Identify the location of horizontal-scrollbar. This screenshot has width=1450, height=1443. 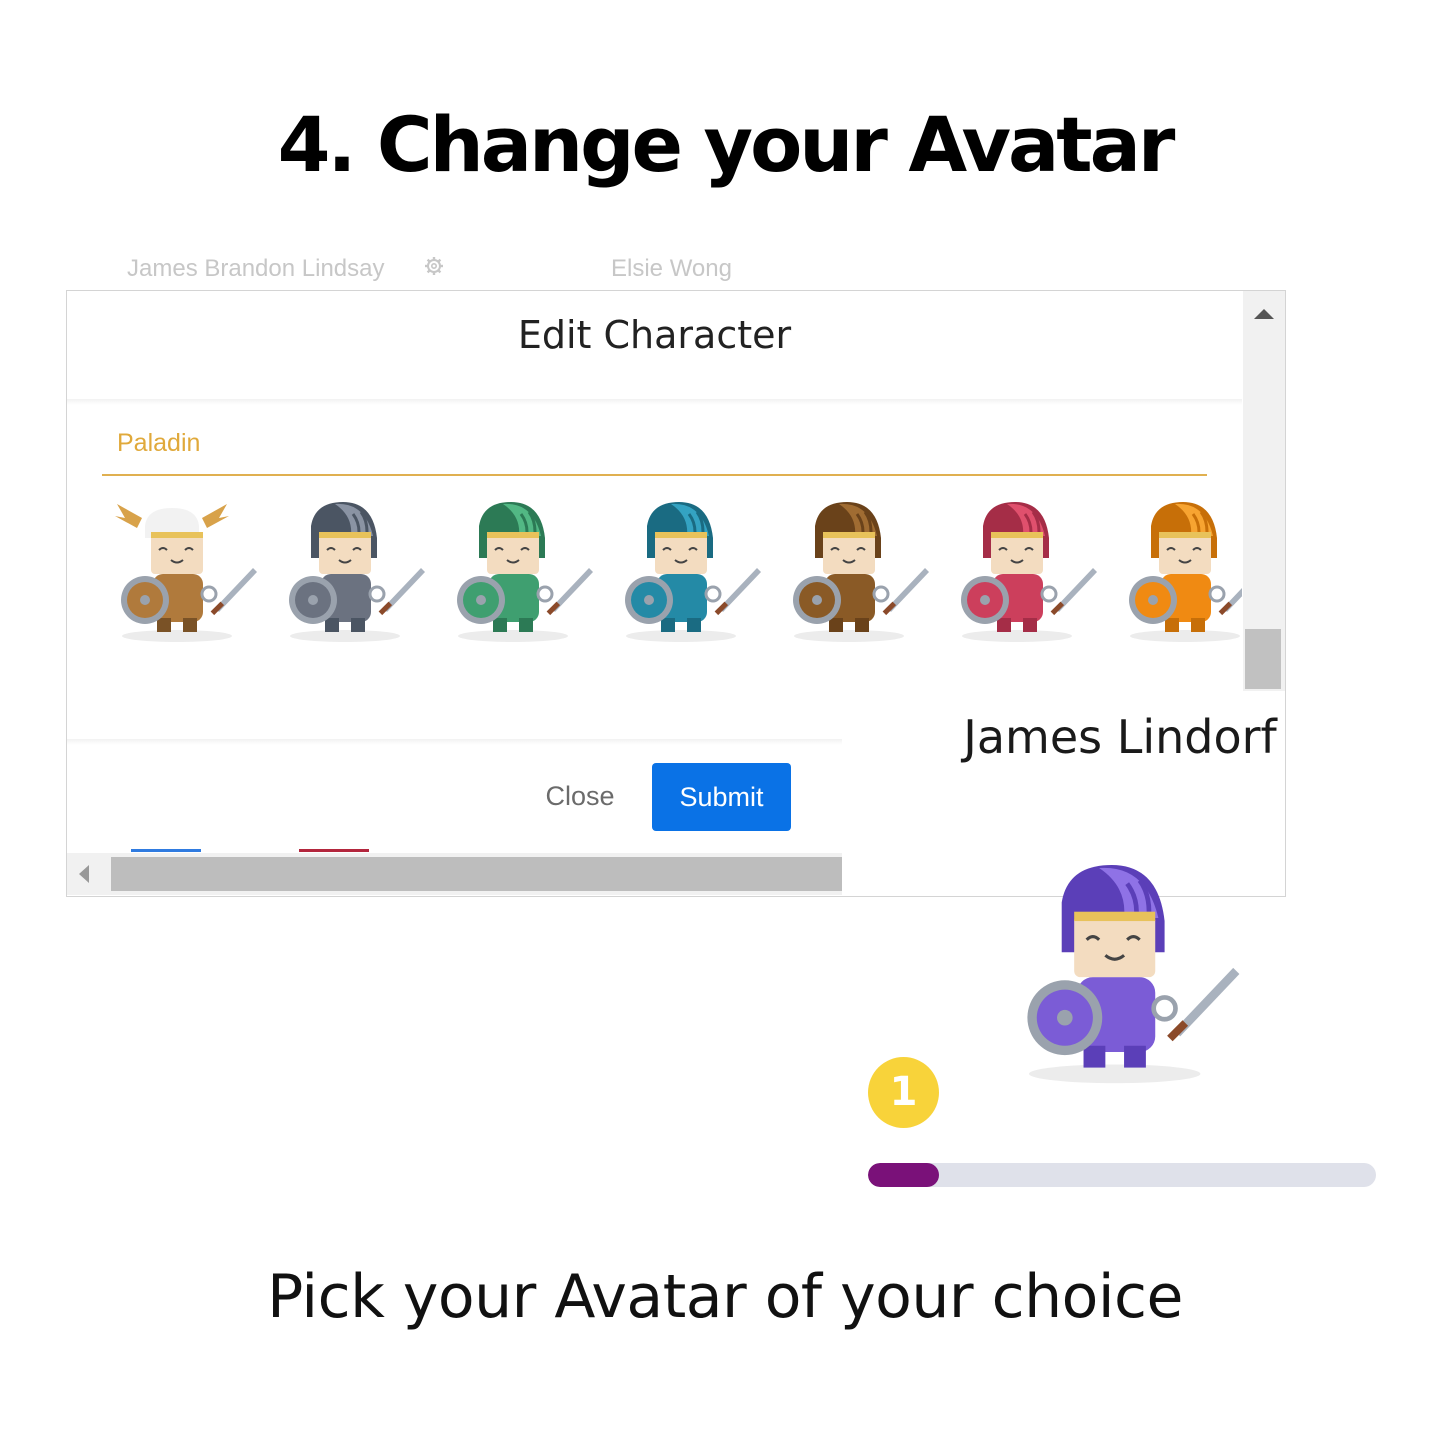
(454, 874).